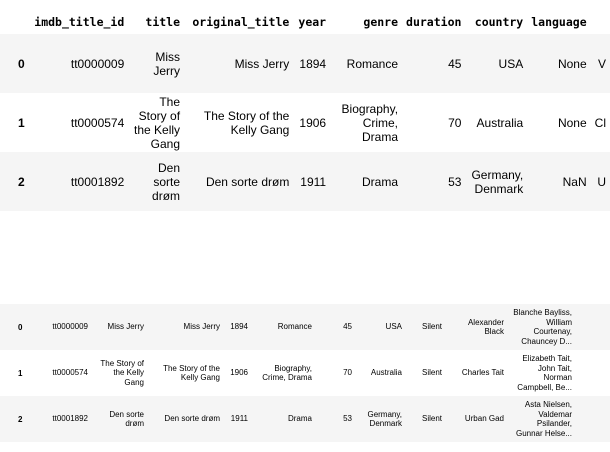 The width and height of the screenshot is (610, 452). What do you see at coordinates (485, 327) in the screenshot?
I see `table-cell: Alexander Black` at bounding box center [485, 327].